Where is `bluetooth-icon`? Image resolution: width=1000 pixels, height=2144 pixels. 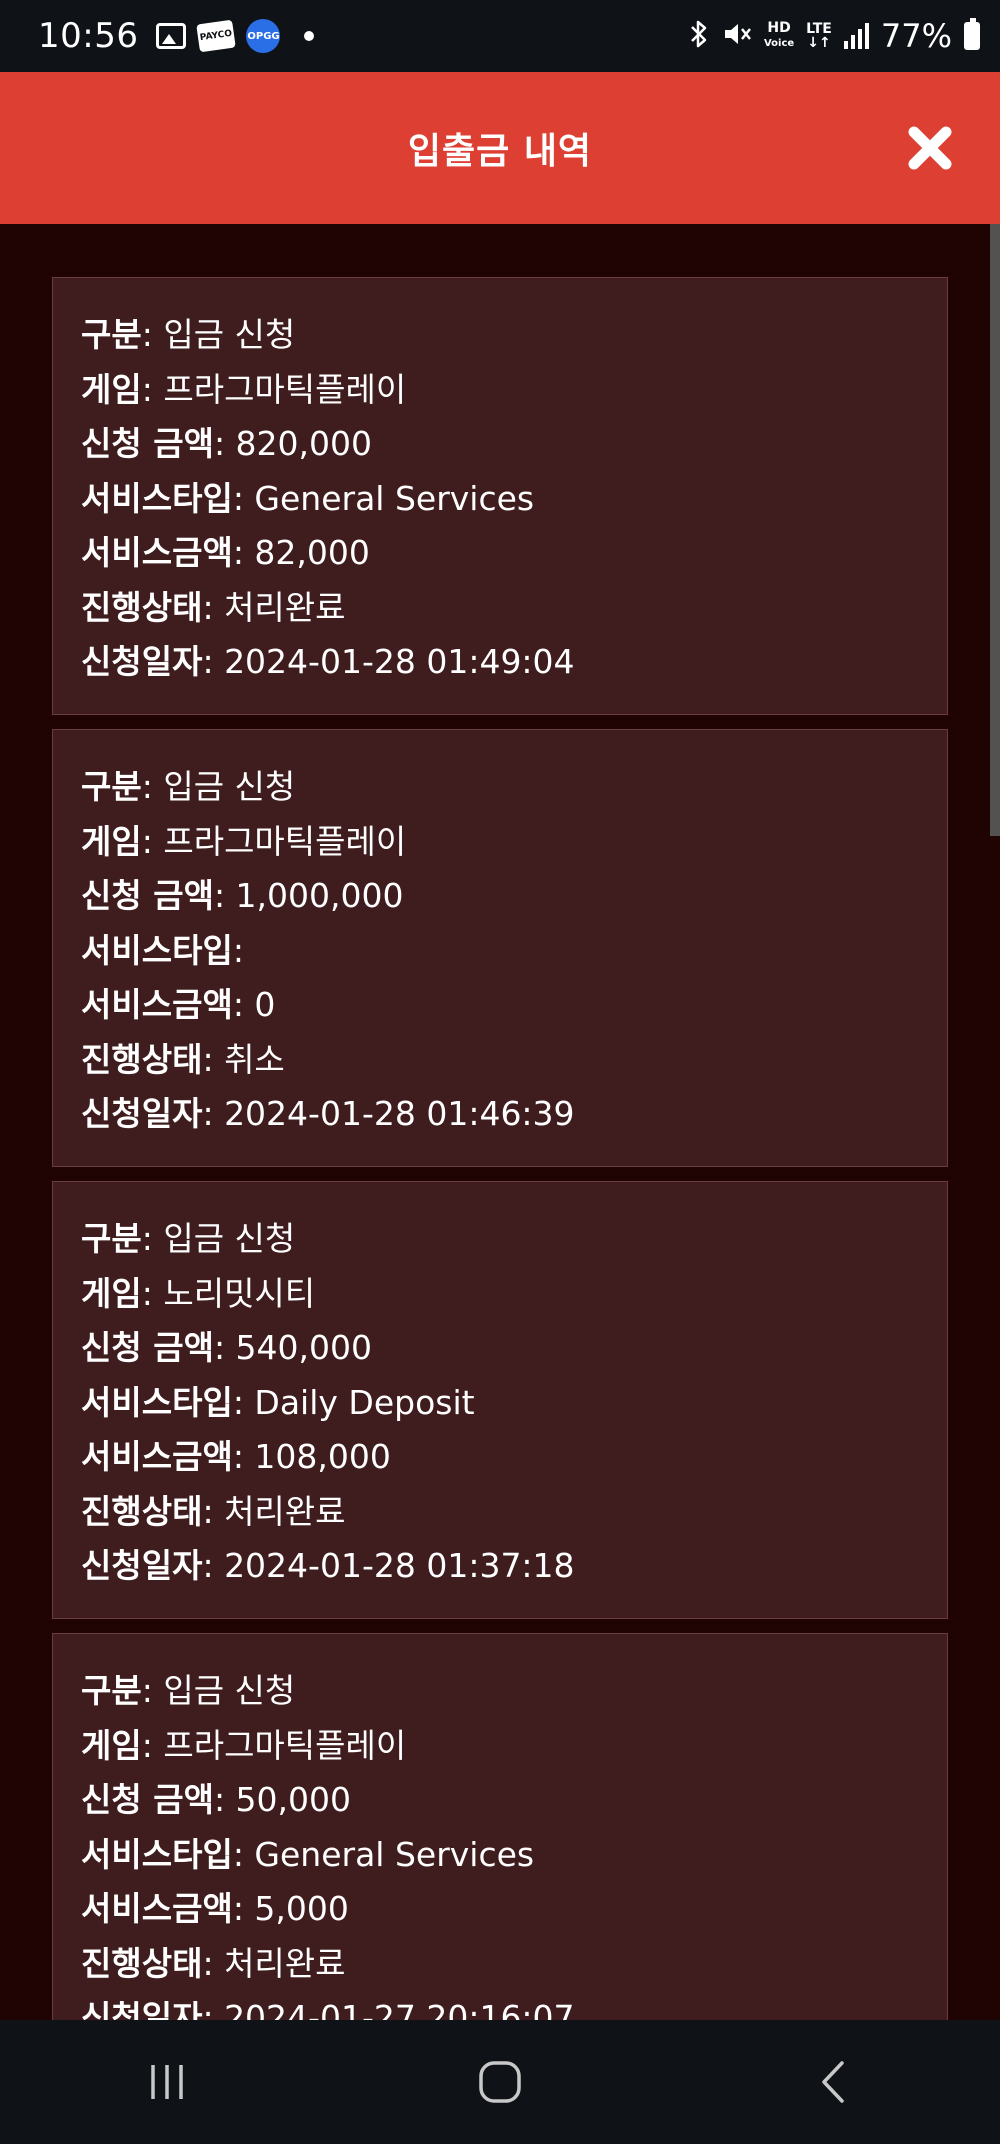 bluetooth-icon is located at coordinates (699, 36).